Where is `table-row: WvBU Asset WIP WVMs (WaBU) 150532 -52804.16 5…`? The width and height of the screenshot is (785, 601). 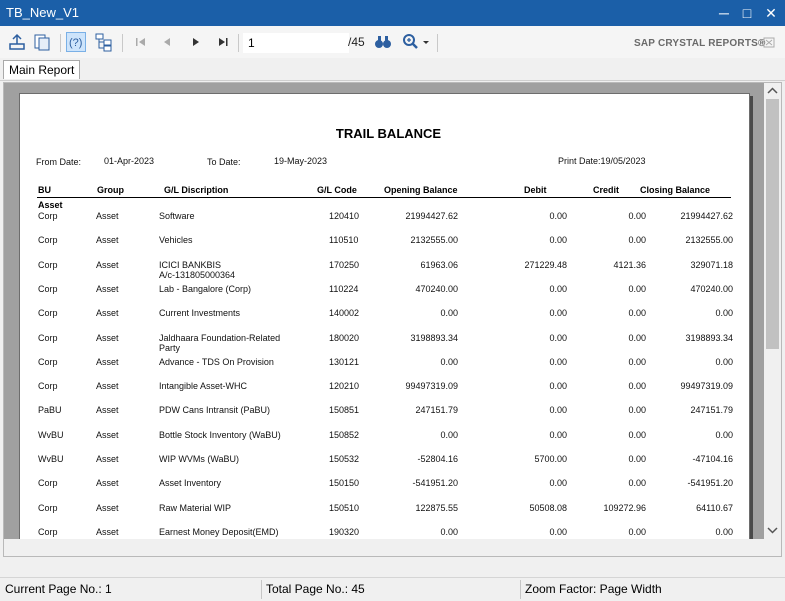
table-row: WvBU Asset WIP WVMs (WaBU) 150532 -52804.16 5… is located at coordinates (388, 466).